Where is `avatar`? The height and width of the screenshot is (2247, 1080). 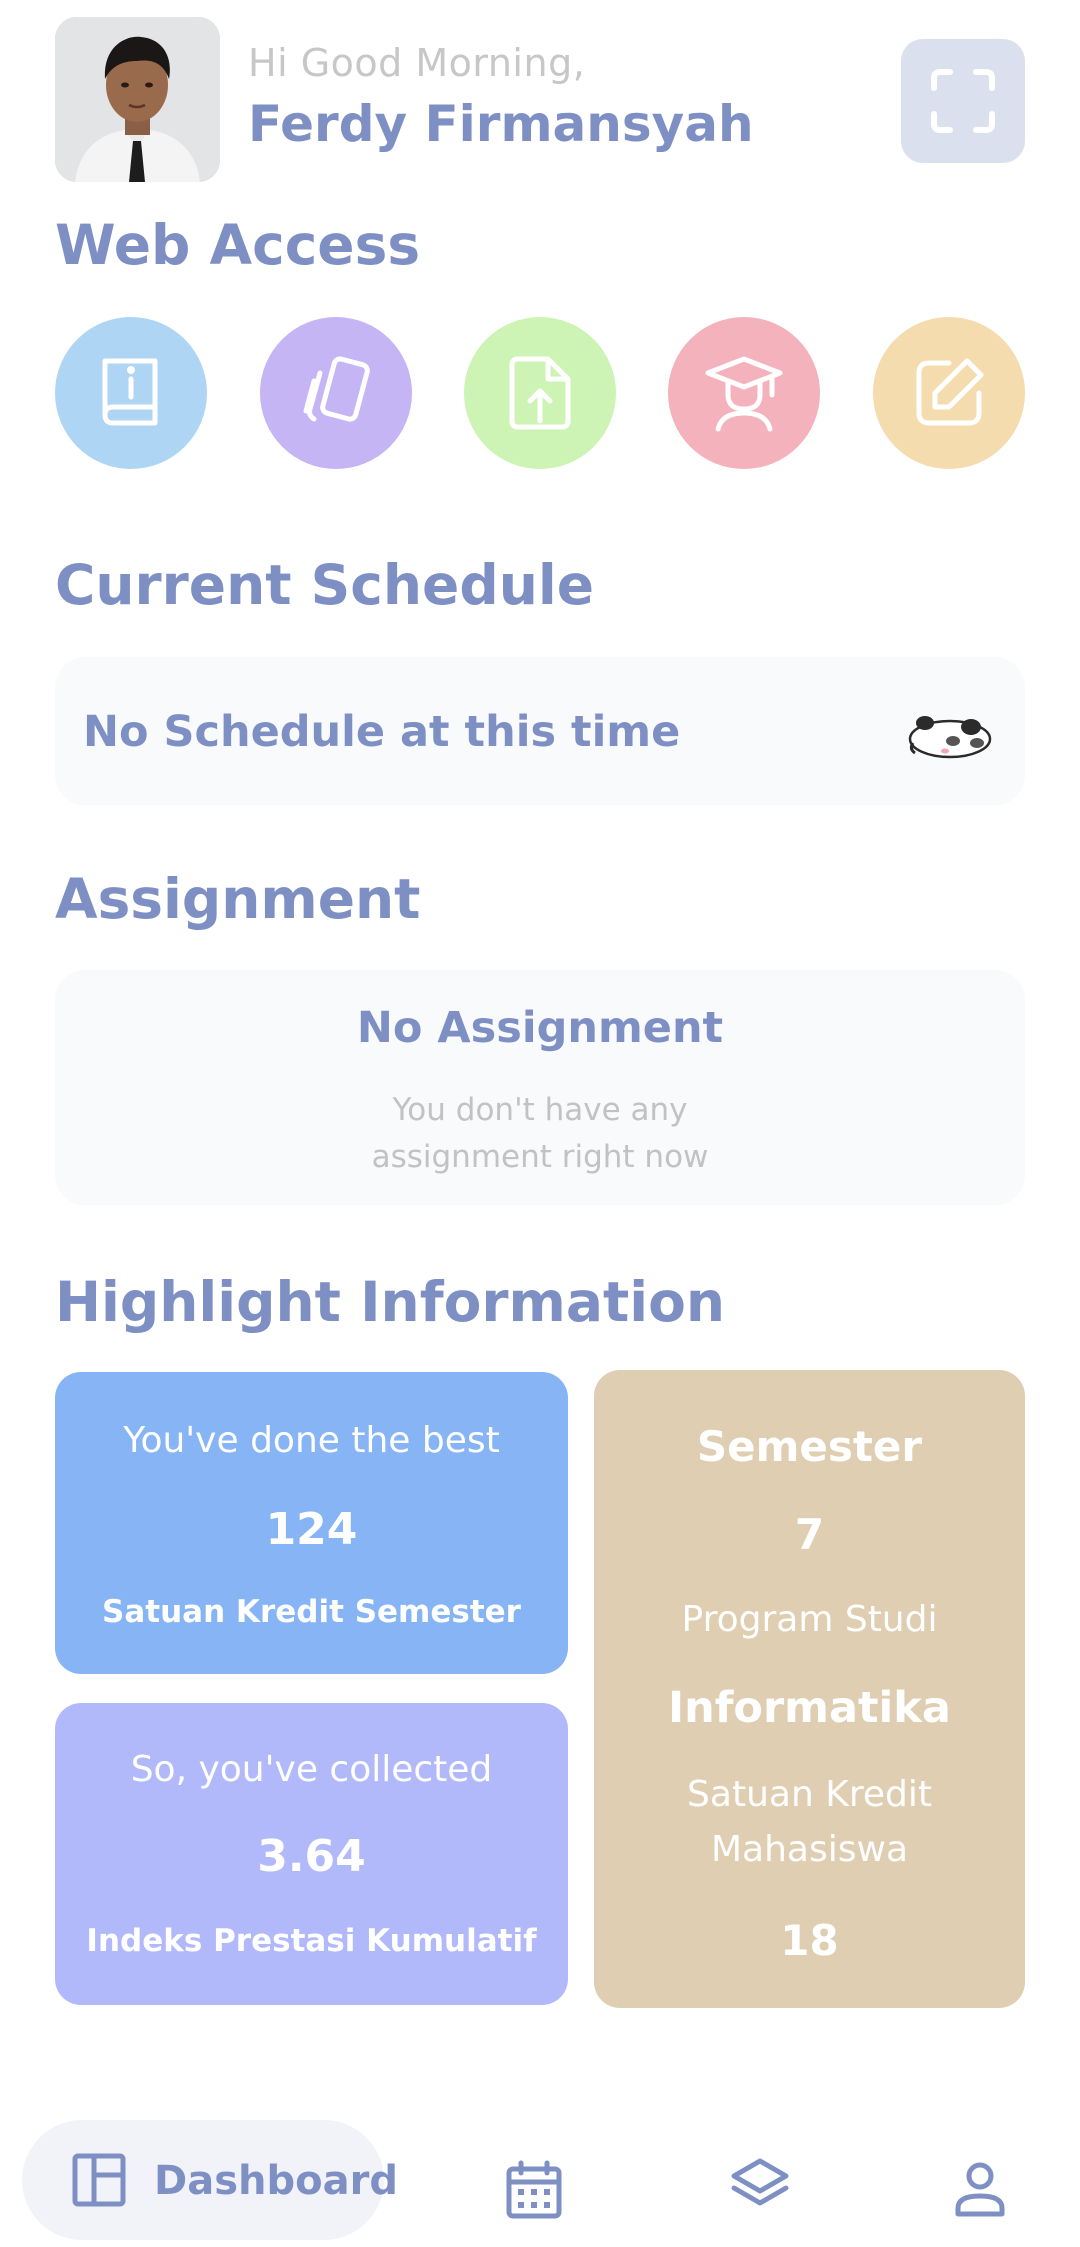
avatar is located at coordinates (137, 99).